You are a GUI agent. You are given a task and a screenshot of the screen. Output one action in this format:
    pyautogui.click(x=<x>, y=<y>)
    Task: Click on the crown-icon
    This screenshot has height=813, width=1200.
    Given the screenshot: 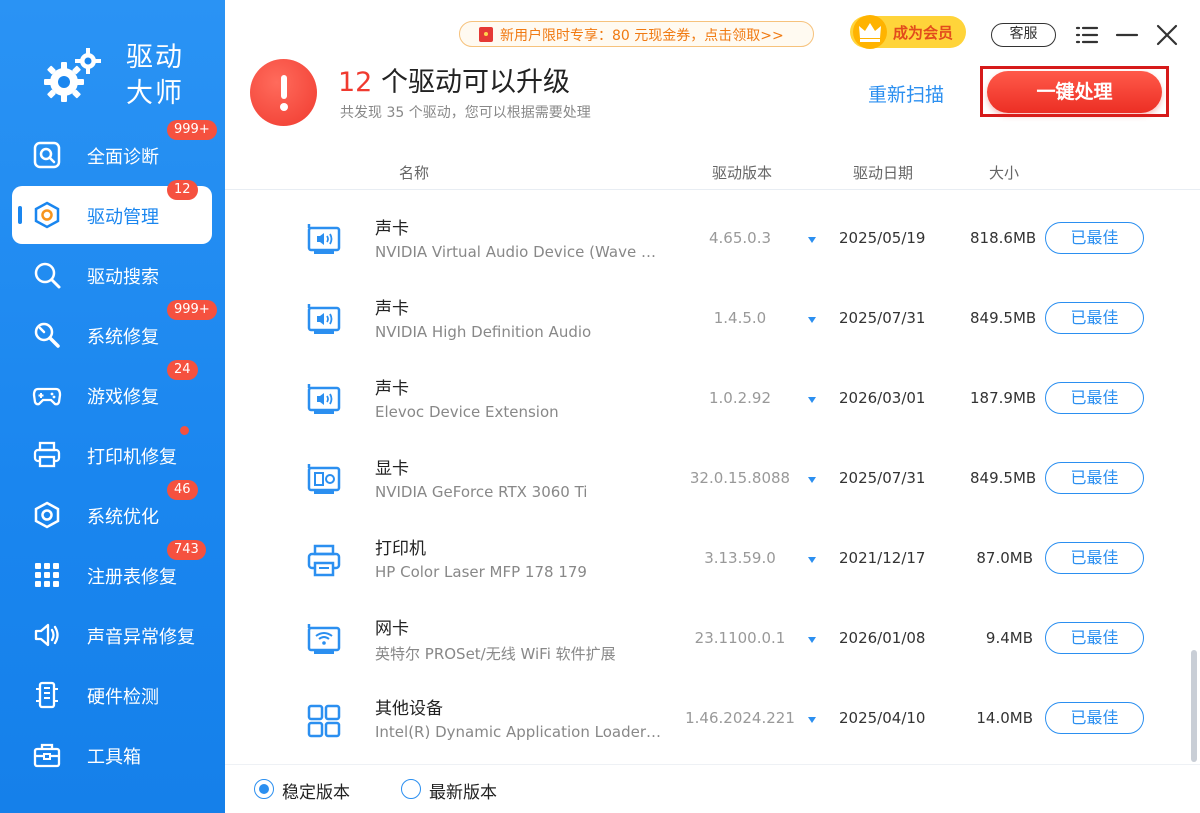 What is the action you would take?
    pyautogui.click(x=870, y=32)
    